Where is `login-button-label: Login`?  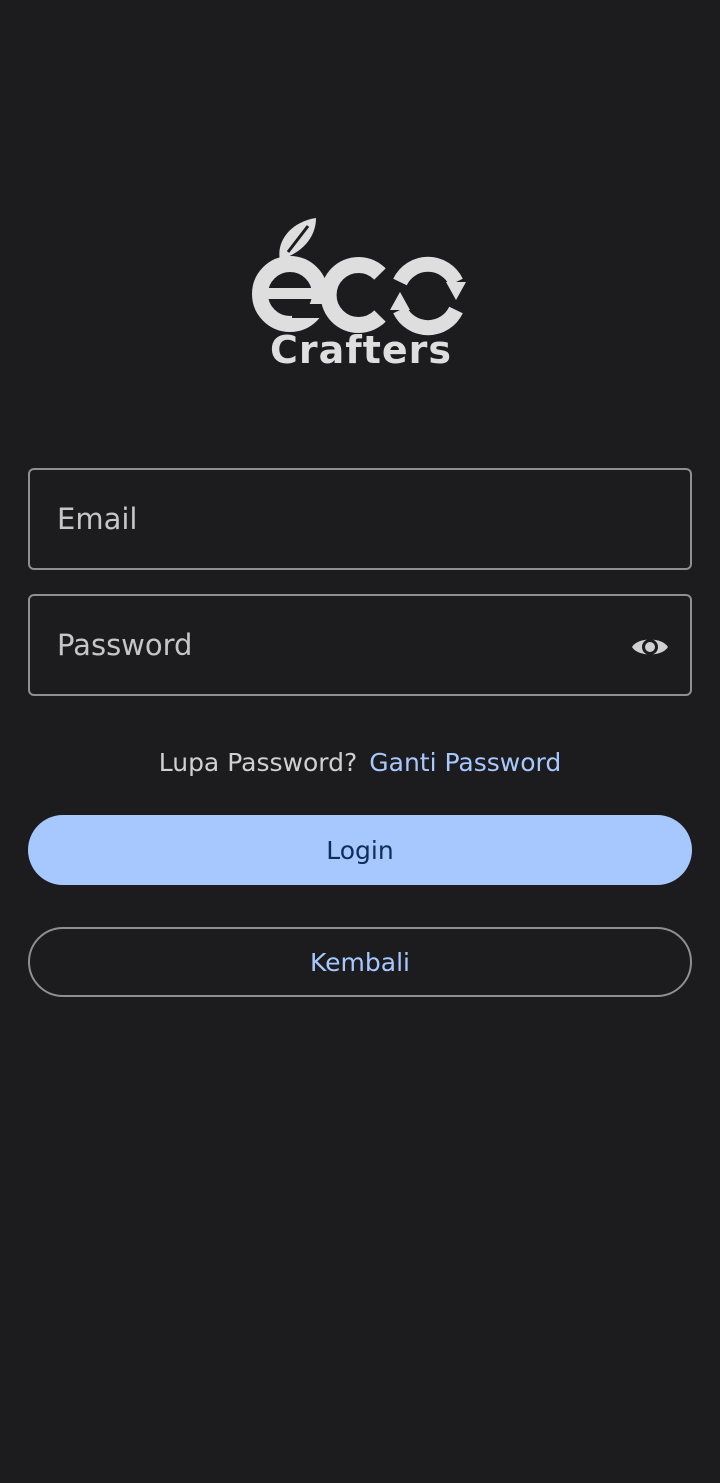 login-button-label: Login is located at coordinates (360, 850).